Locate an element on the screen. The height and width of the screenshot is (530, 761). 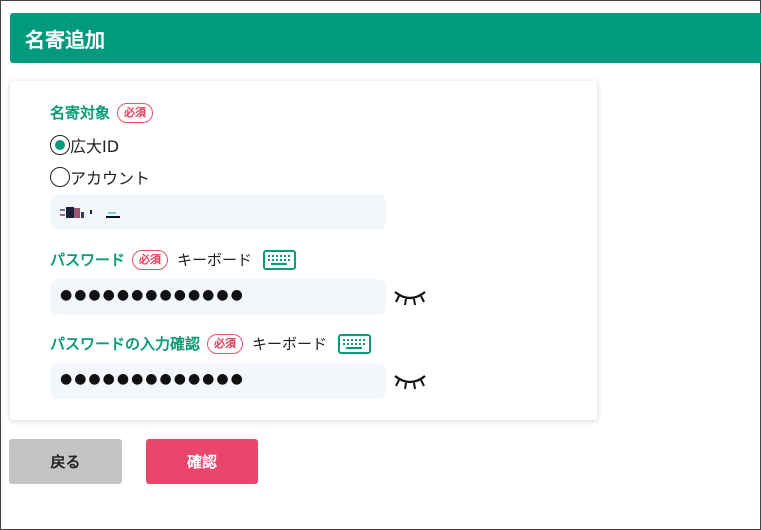
target-label-row: 名寄対象 必須 is located at coordinates (102, 112).